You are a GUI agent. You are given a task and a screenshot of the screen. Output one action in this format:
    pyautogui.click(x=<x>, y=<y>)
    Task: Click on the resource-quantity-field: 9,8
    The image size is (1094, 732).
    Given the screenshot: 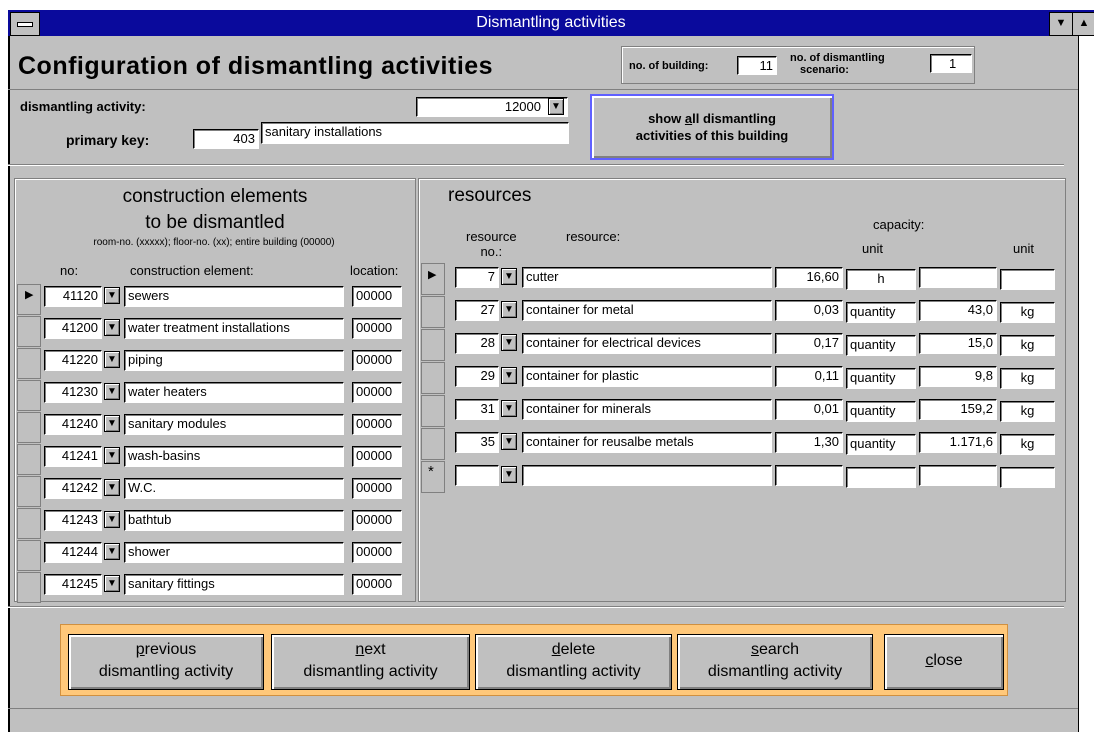 What is the action you would take?
    pyautogui.click(x=958, y=376)
    